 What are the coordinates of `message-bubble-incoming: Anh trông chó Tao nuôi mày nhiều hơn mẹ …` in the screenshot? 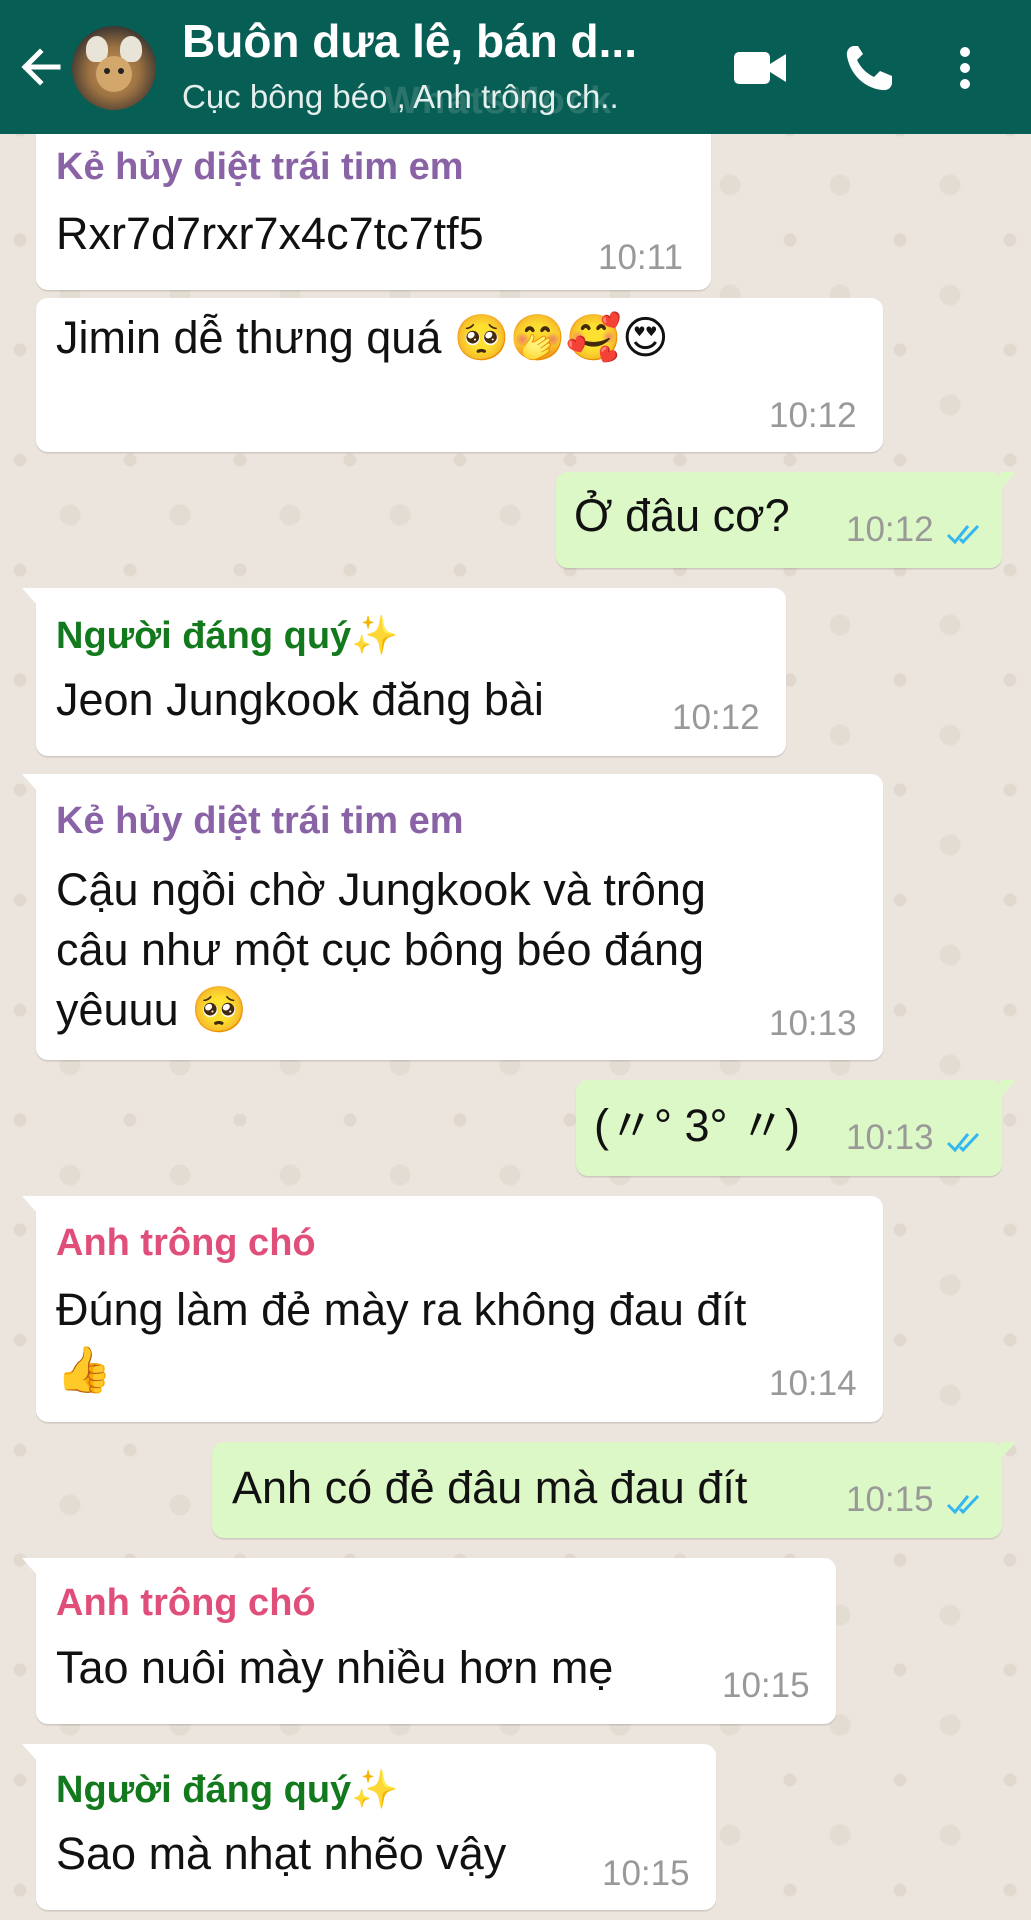 It's located at (429, 1641).